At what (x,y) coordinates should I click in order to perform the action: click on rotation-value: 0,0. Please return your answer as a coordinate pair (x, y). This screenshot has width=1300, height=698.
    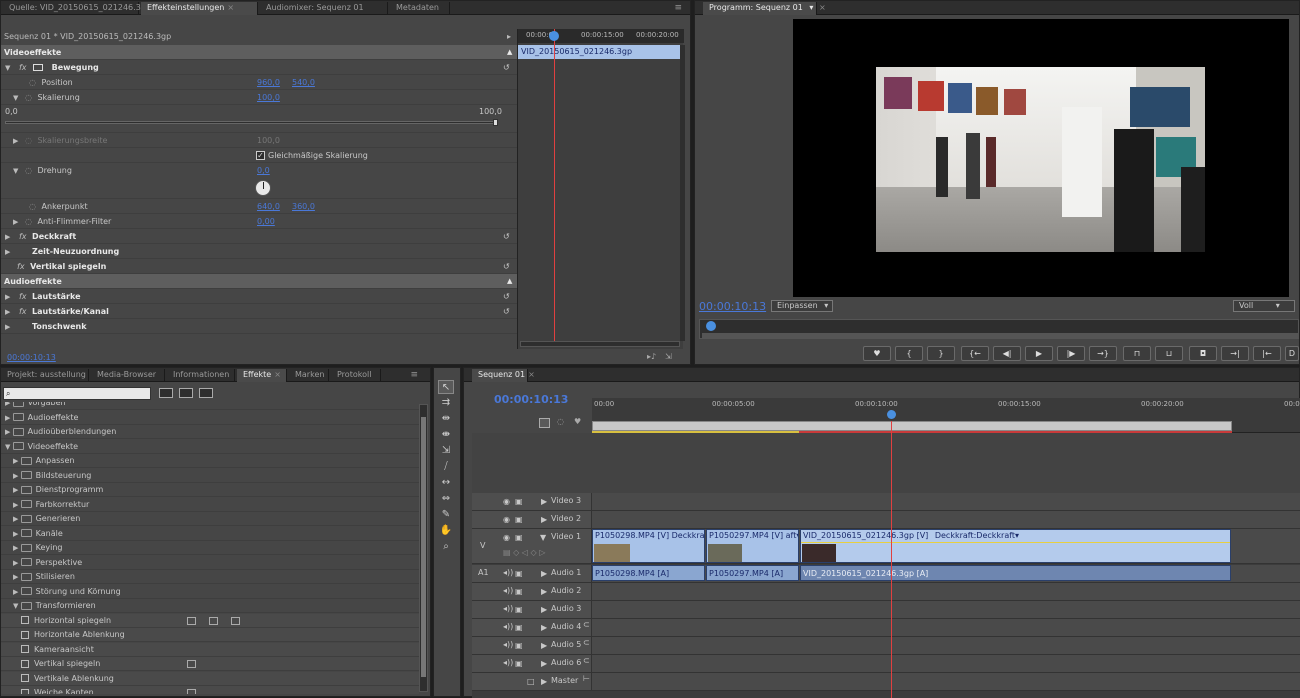
    Looking at the image, I should click on (263, 170).